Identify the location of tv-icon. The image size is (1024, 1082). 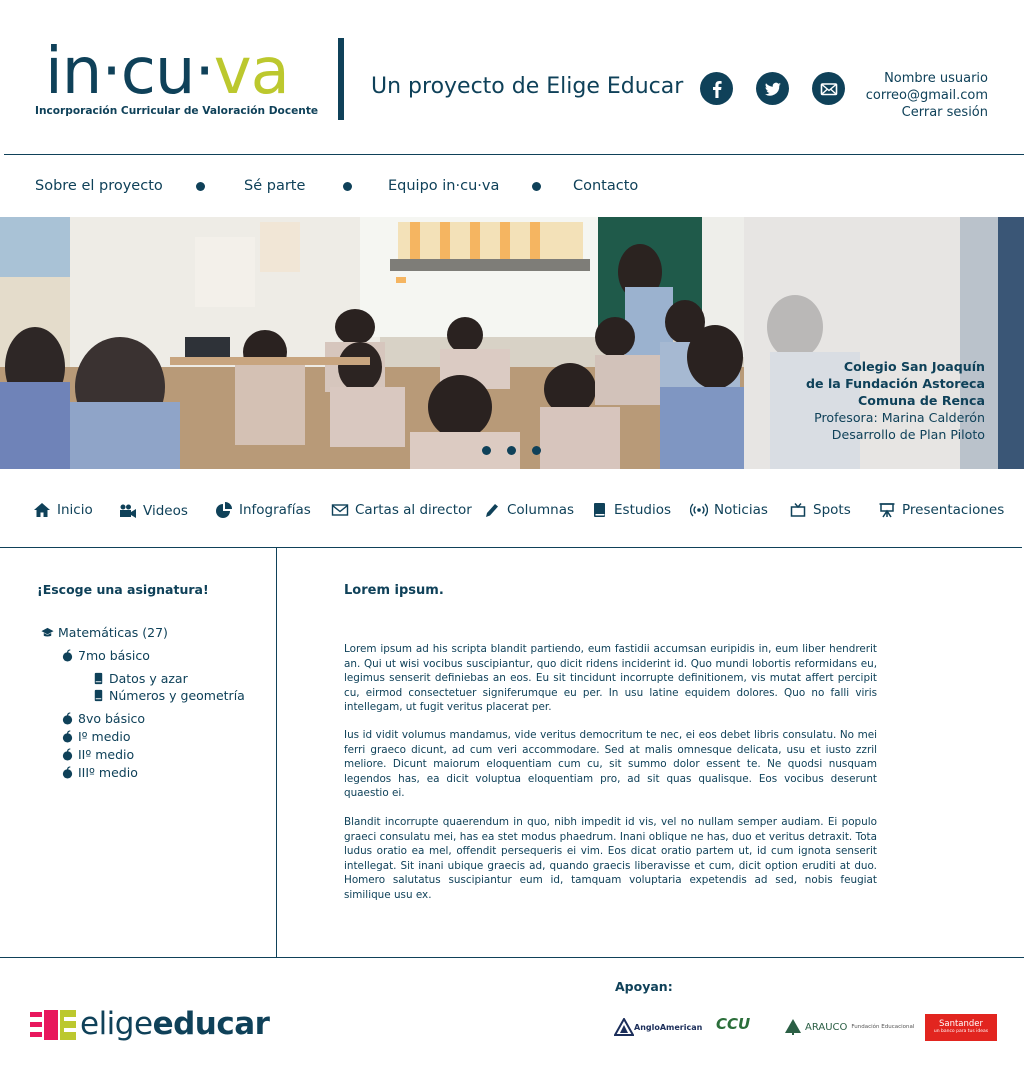
(798, 510).